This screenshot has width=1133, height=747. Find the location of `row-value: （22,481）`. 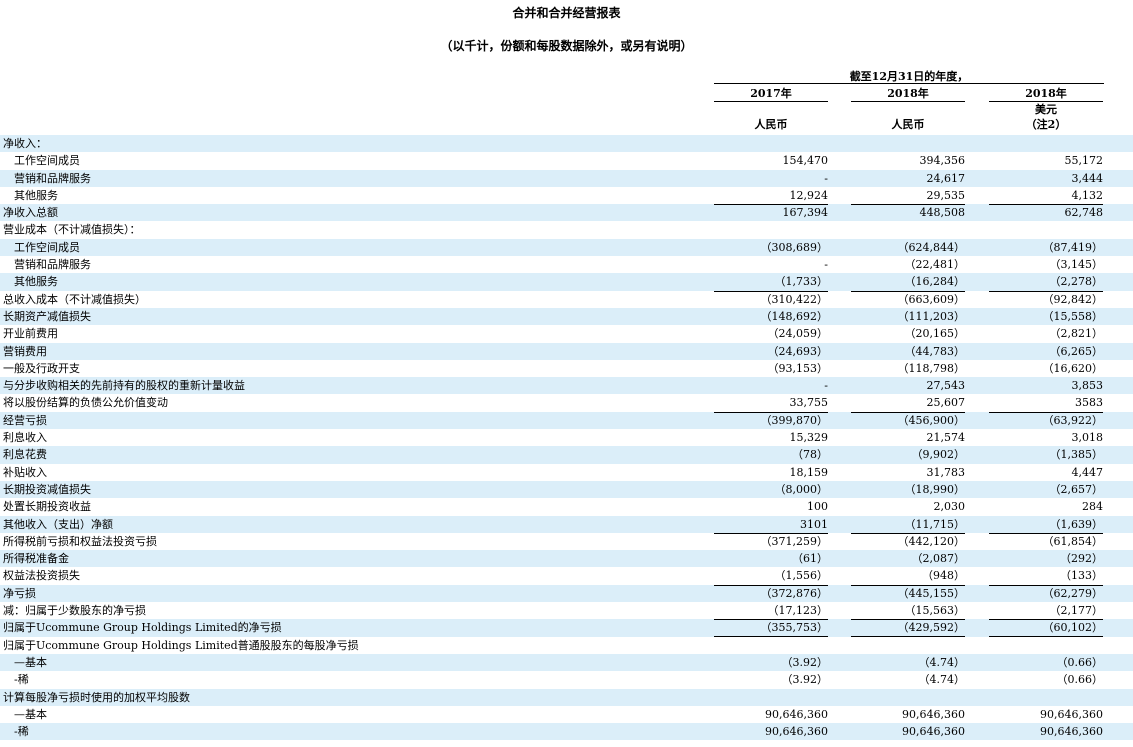

row-value: （22,481） is located at coordinates (935, 265).